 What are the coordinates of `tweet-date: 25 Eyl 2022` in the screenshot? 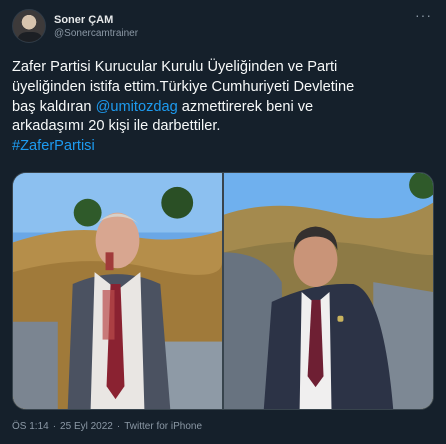 It's located at (86, 426).